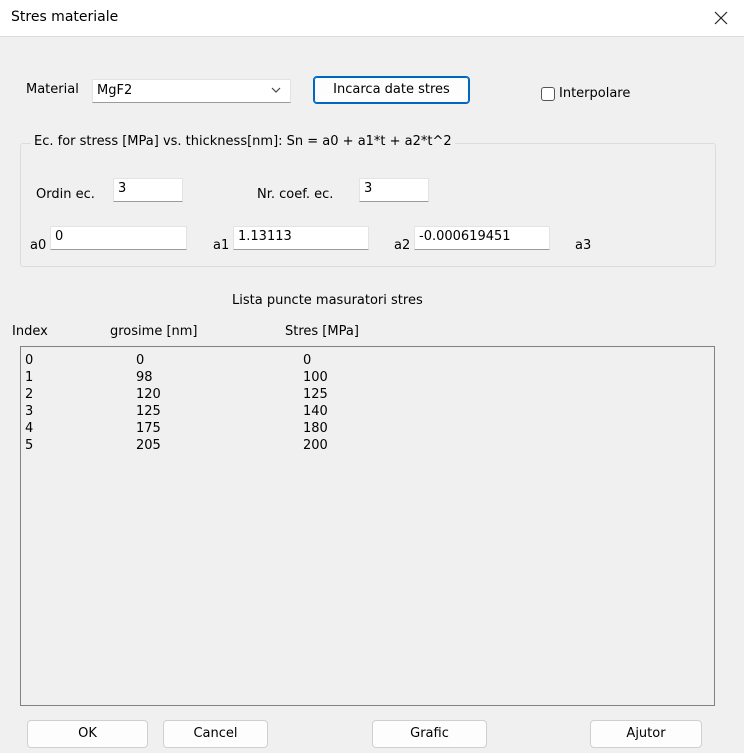  Describe the element at coordinates (215, 734) in the screenshot. I see `cancel-button: Cancel` at that location.